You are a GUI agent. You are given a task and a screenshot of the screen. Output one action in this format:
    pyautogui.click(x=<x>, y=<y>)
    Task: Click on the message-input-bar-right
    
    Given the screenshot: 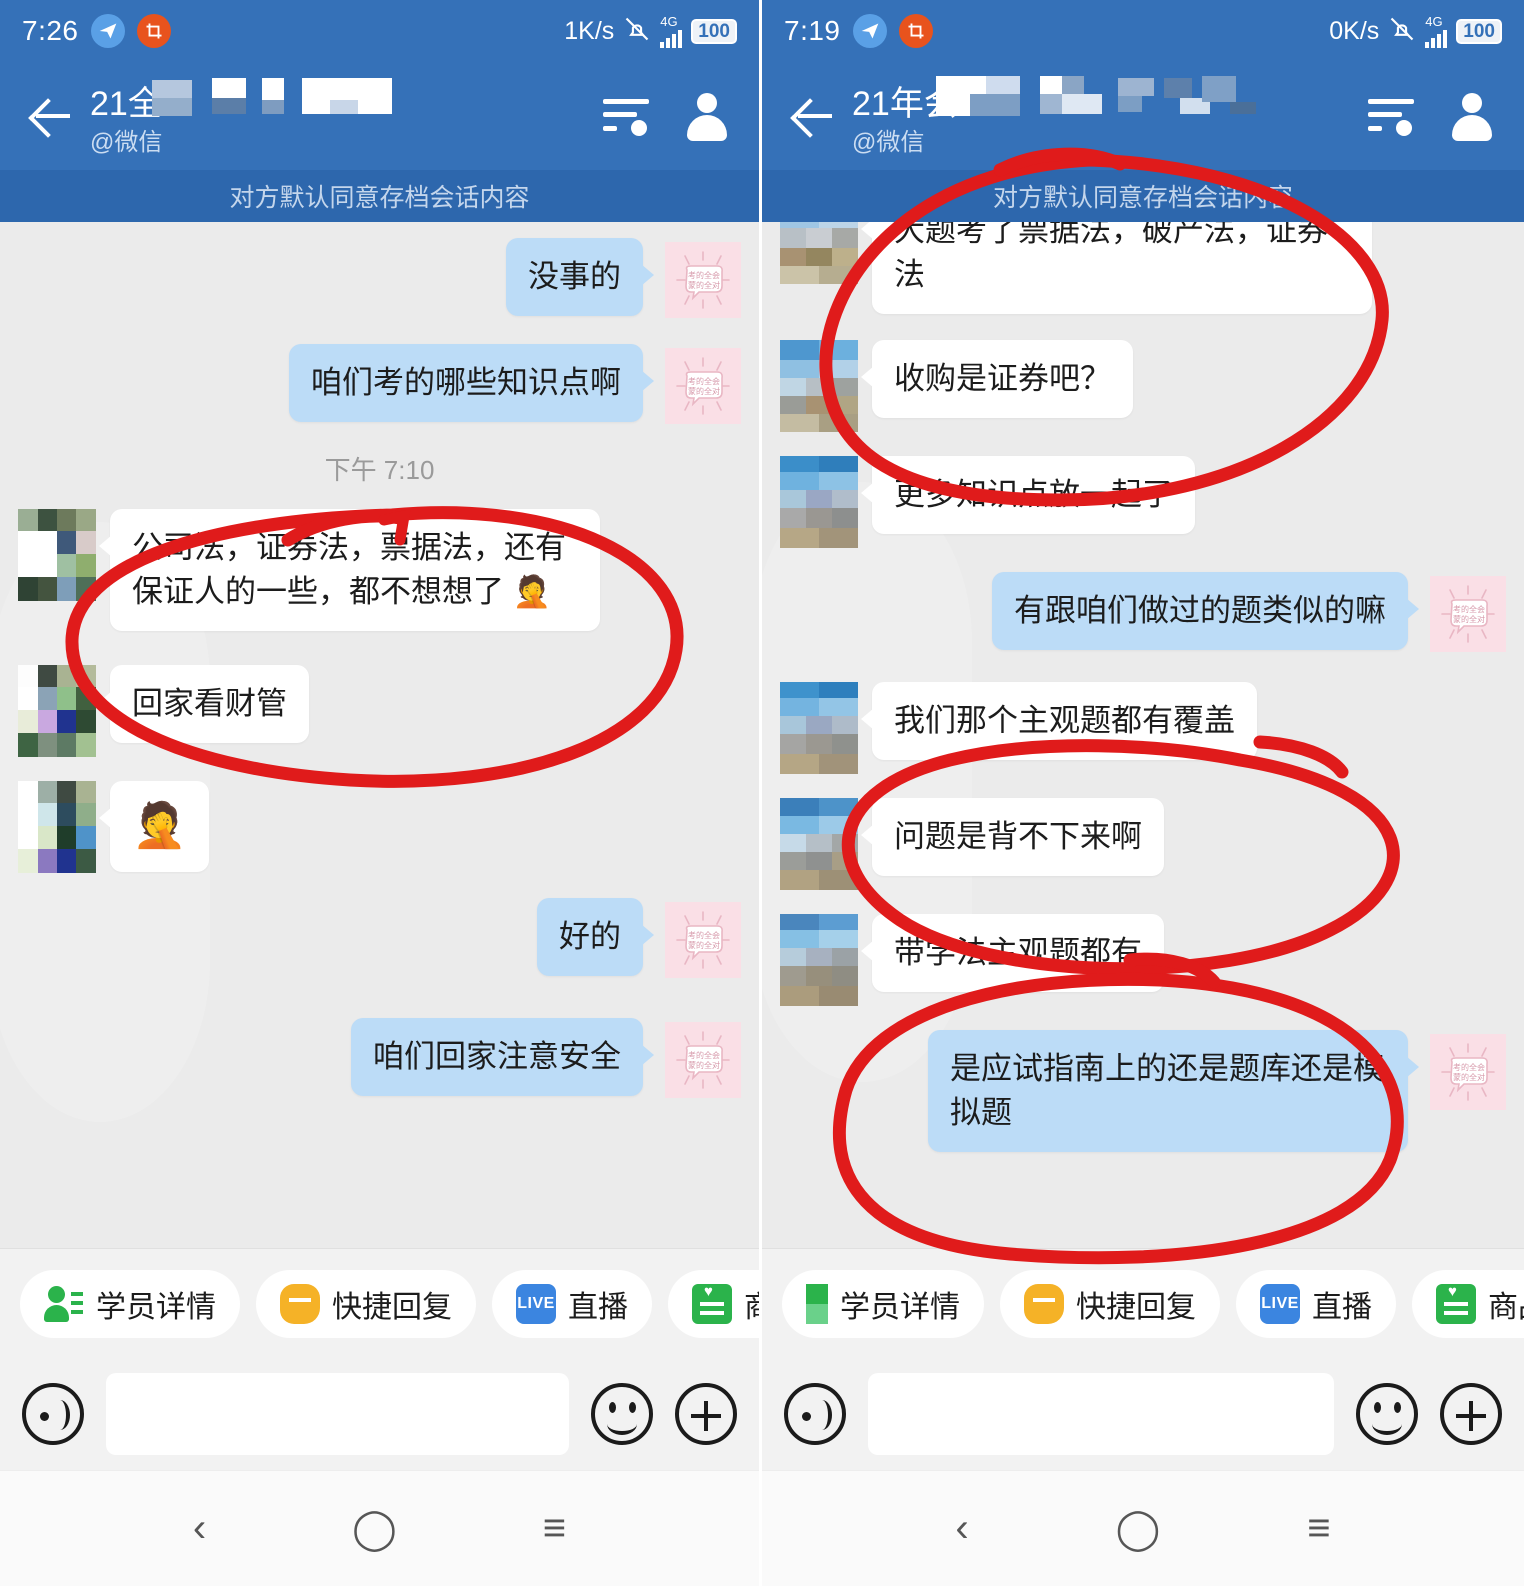 What is the action you would take?
    pyautogui.click(x=1143, y=1414)
    